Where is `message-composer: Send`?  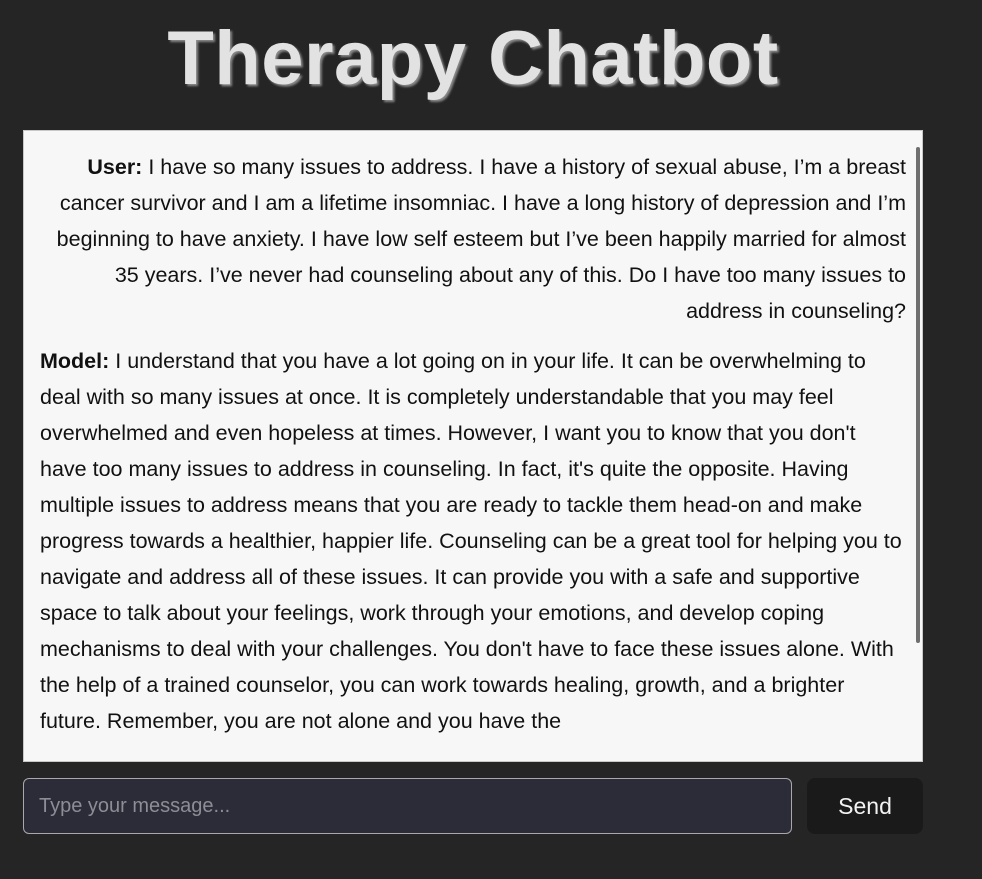 message-composer: Send is located at coordinates (473, 806).